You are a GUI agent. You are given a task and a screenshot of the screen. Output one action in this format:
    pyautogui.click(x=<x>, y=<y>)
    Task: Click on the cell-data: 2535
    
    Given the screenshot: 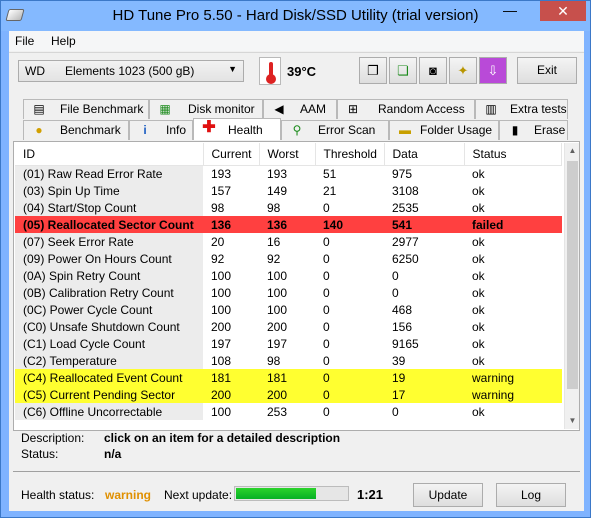 What is the action you would take?
    pyautogui.click(x=405, y=207)
    